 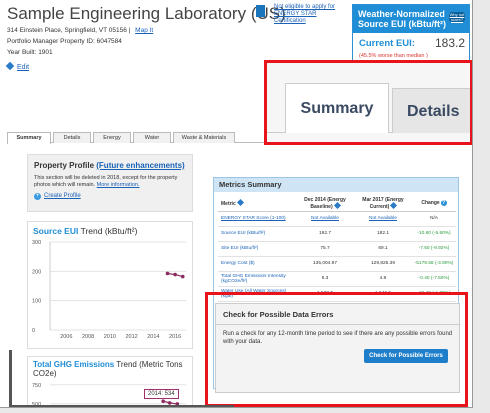 What do you see at coordinates (336, 349) in the screenshot?
I see `highlight-box-errors` at bounding box center [336, 349].